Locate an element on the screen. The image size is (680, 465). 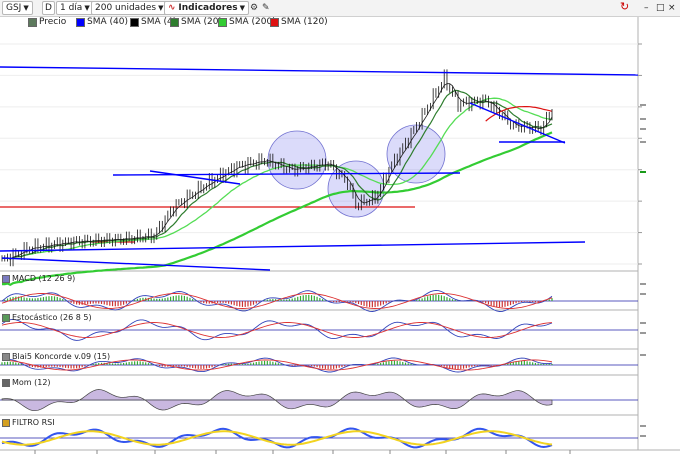
refresh-icon: ↻ is located at coordinates (624, 7).